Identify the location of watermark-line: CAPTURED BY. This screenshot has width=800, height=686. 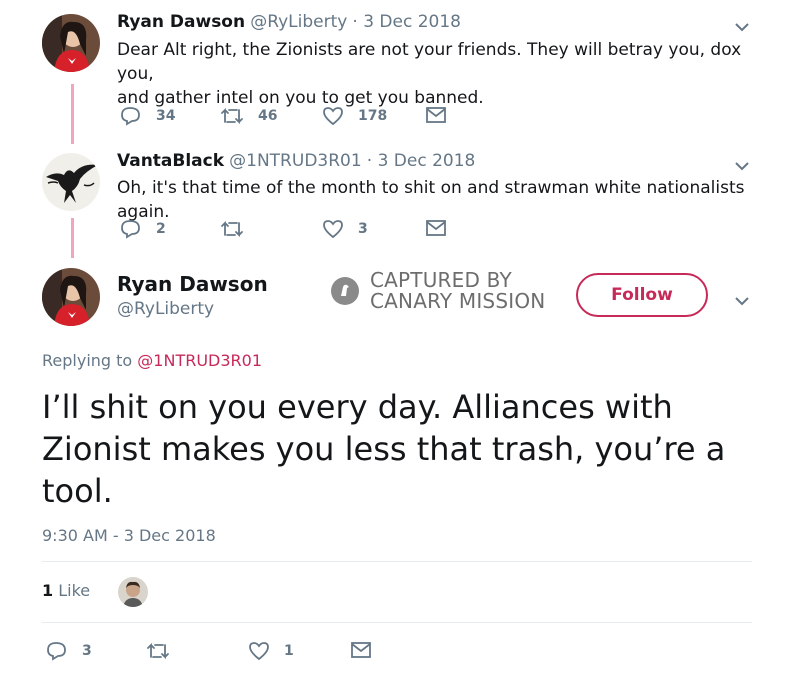
(441, 280).